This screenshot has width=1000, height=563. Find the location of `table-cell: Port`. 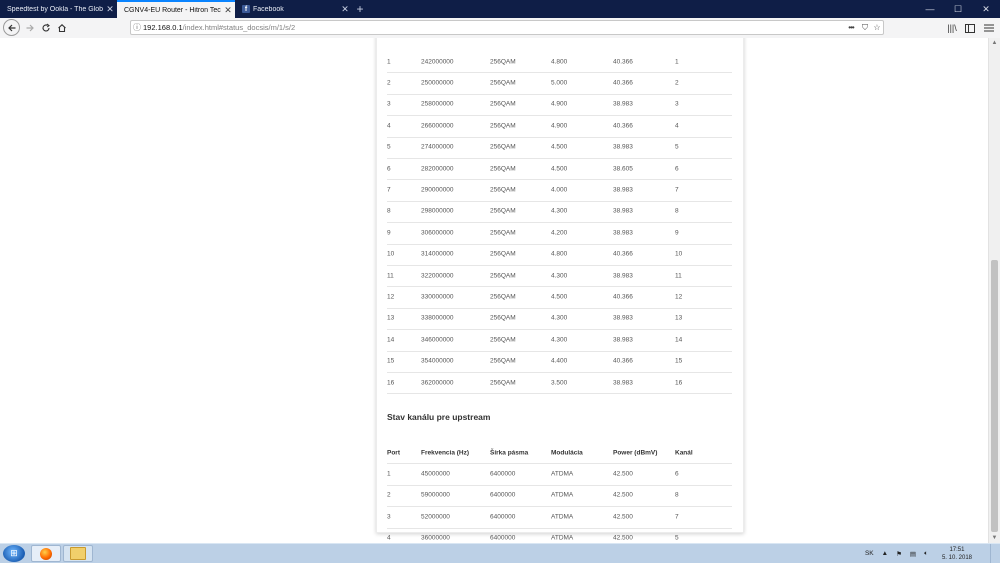

table-cell: Port is located at coordinates (393, 453).